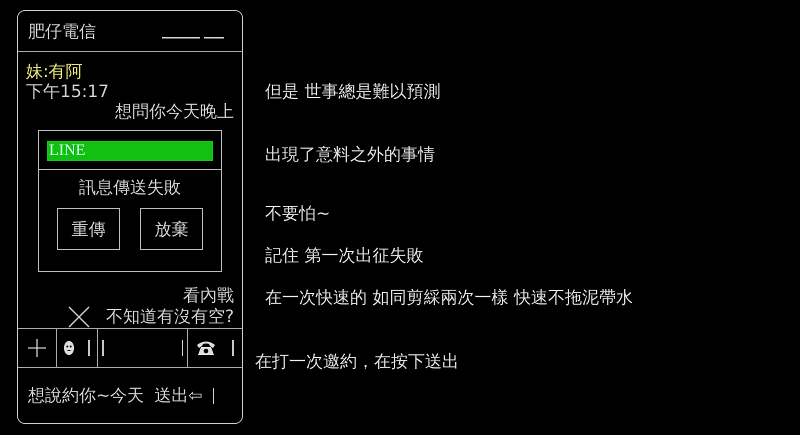  Describe the element at coordinates (55, 72) in the screenshot. I see `sender-name: 妹:有阿` at that location.